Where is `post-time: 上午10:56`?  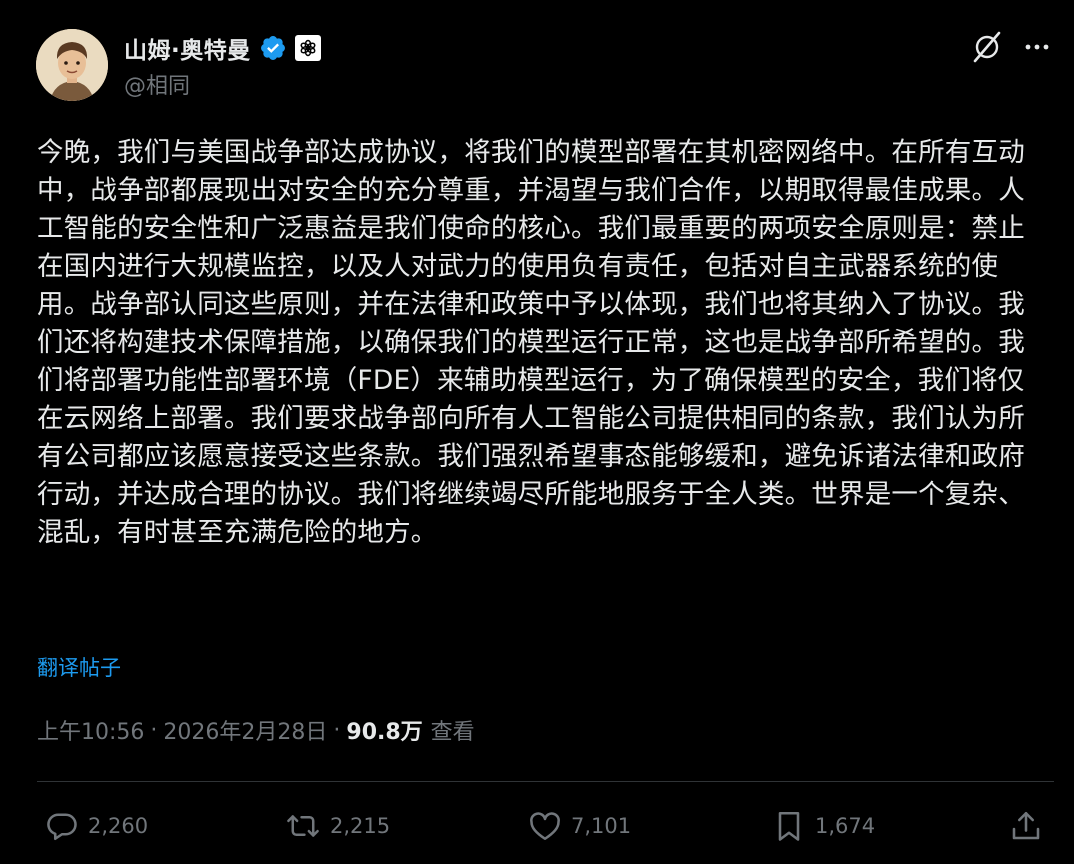 post-time: 上午10:56 is located at coordinates (90, 730).